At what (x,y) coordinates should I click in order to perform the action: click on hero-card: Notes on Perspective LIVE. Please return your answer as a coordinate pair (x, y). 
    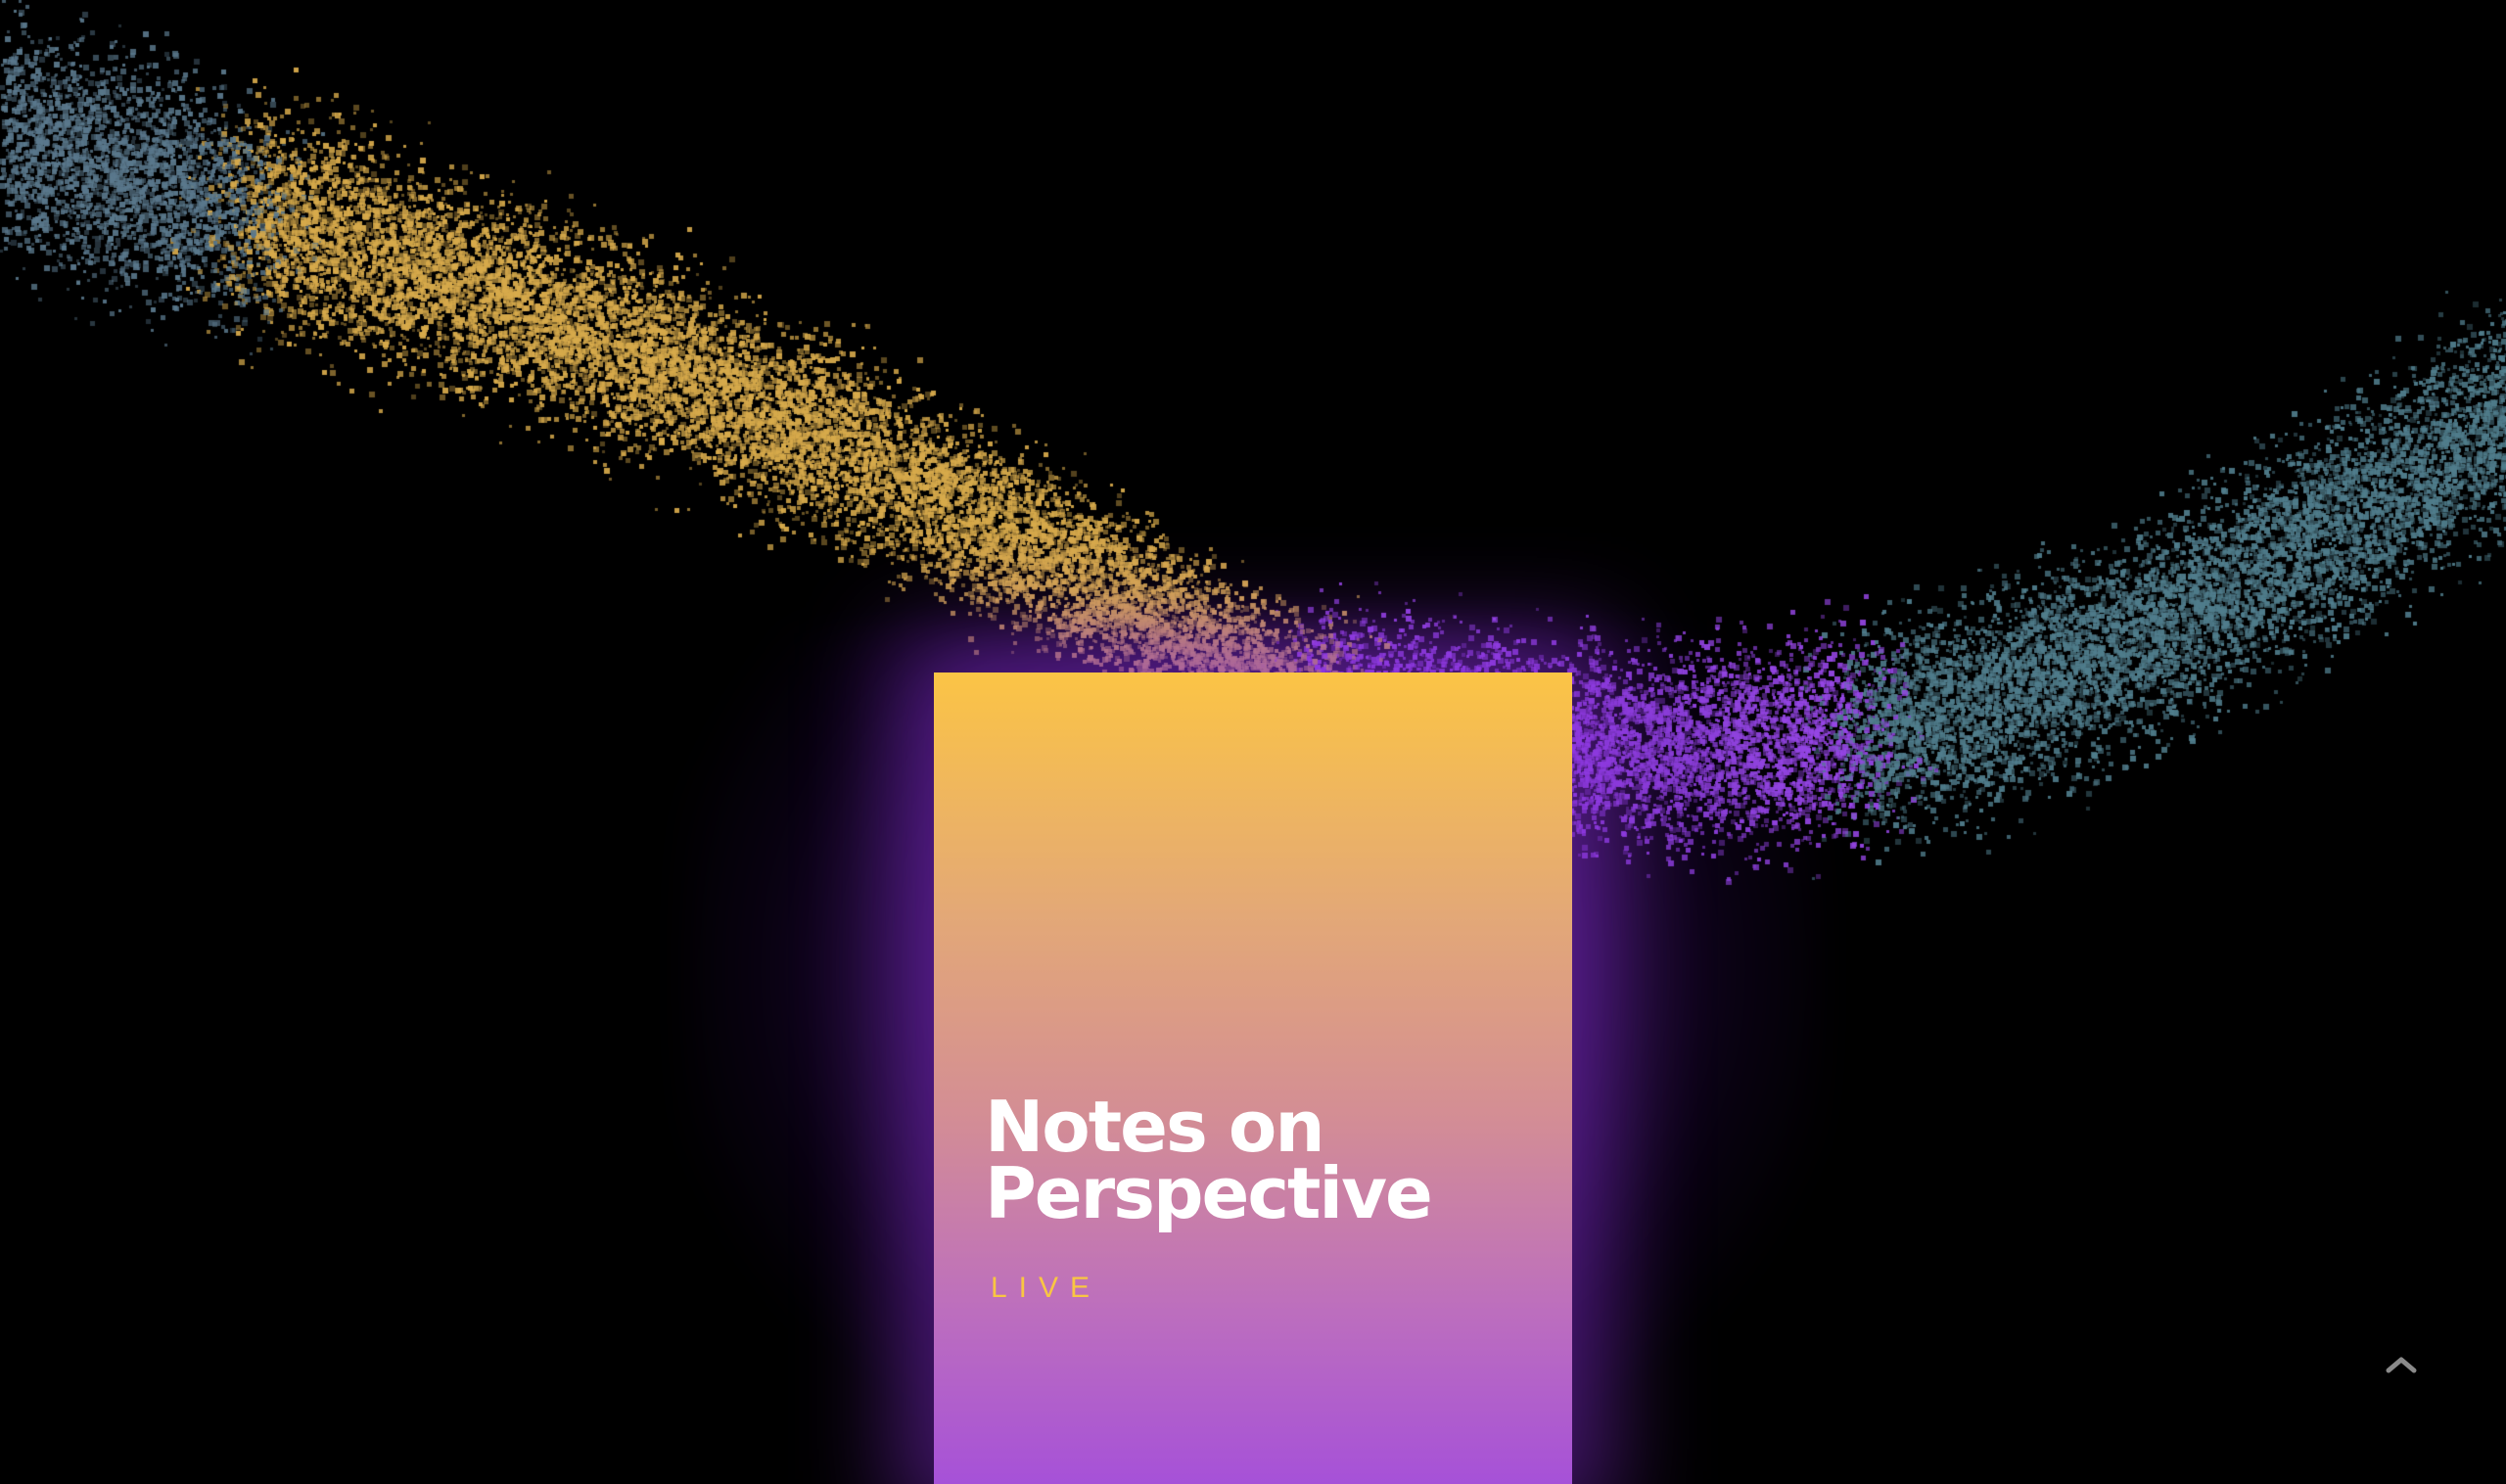
    Looking at the image, I should click on (1253, 1078).